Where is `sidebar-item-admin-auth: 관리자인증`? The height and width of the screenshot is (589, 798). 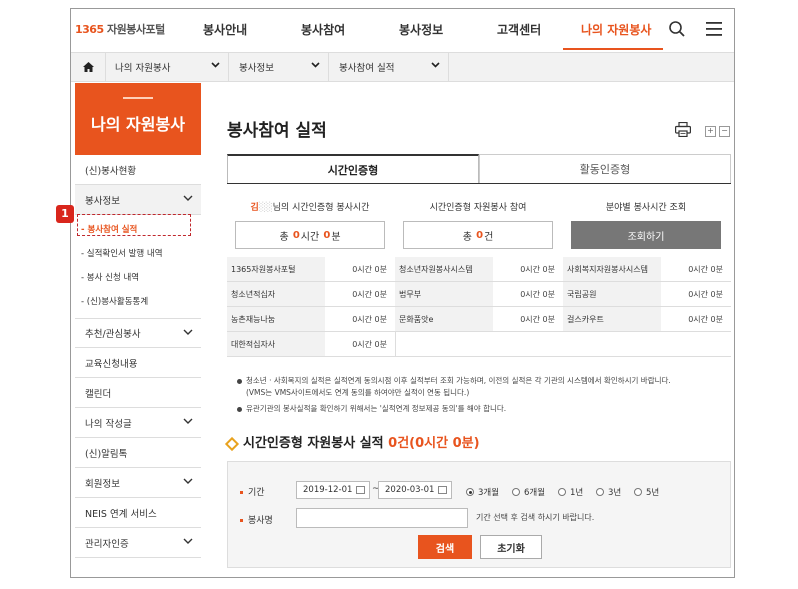
sidebar-item-admin-auth: 관리자인증 is located at coordinates (138, 543).